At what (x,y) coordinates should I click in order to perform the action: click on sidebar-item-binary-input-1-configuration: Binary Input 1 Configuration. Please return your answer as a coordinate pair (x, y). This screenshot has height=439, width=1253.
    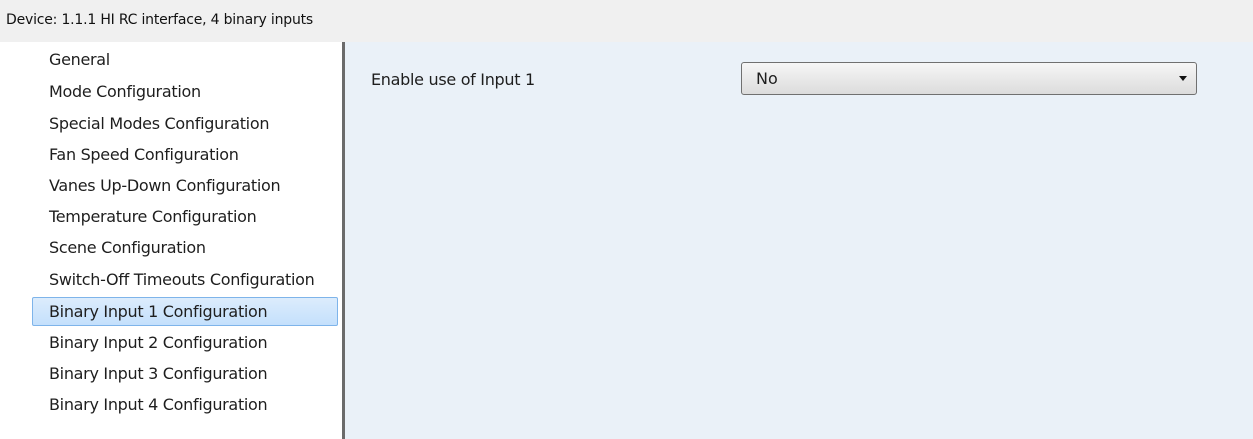
    Looking at the image, I should click on (185, 311).